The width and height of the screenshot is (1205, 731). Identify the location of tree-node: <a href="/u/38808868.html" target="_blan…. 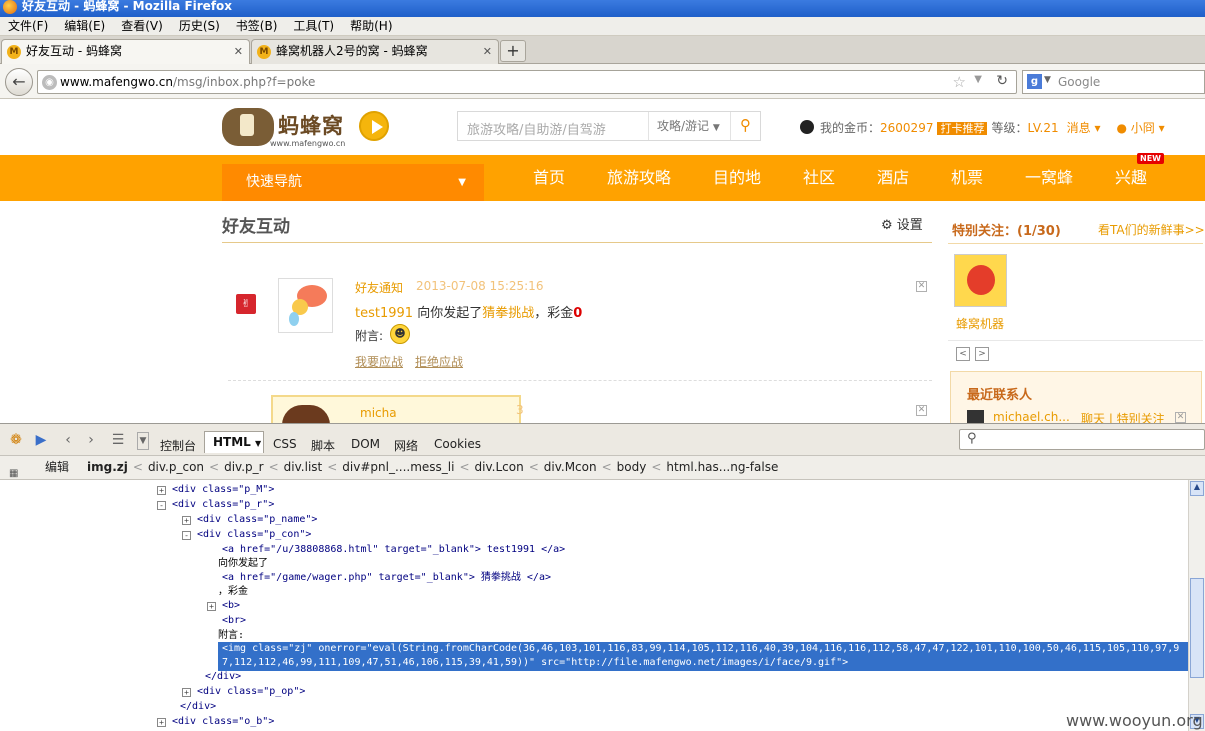
(393, 550).